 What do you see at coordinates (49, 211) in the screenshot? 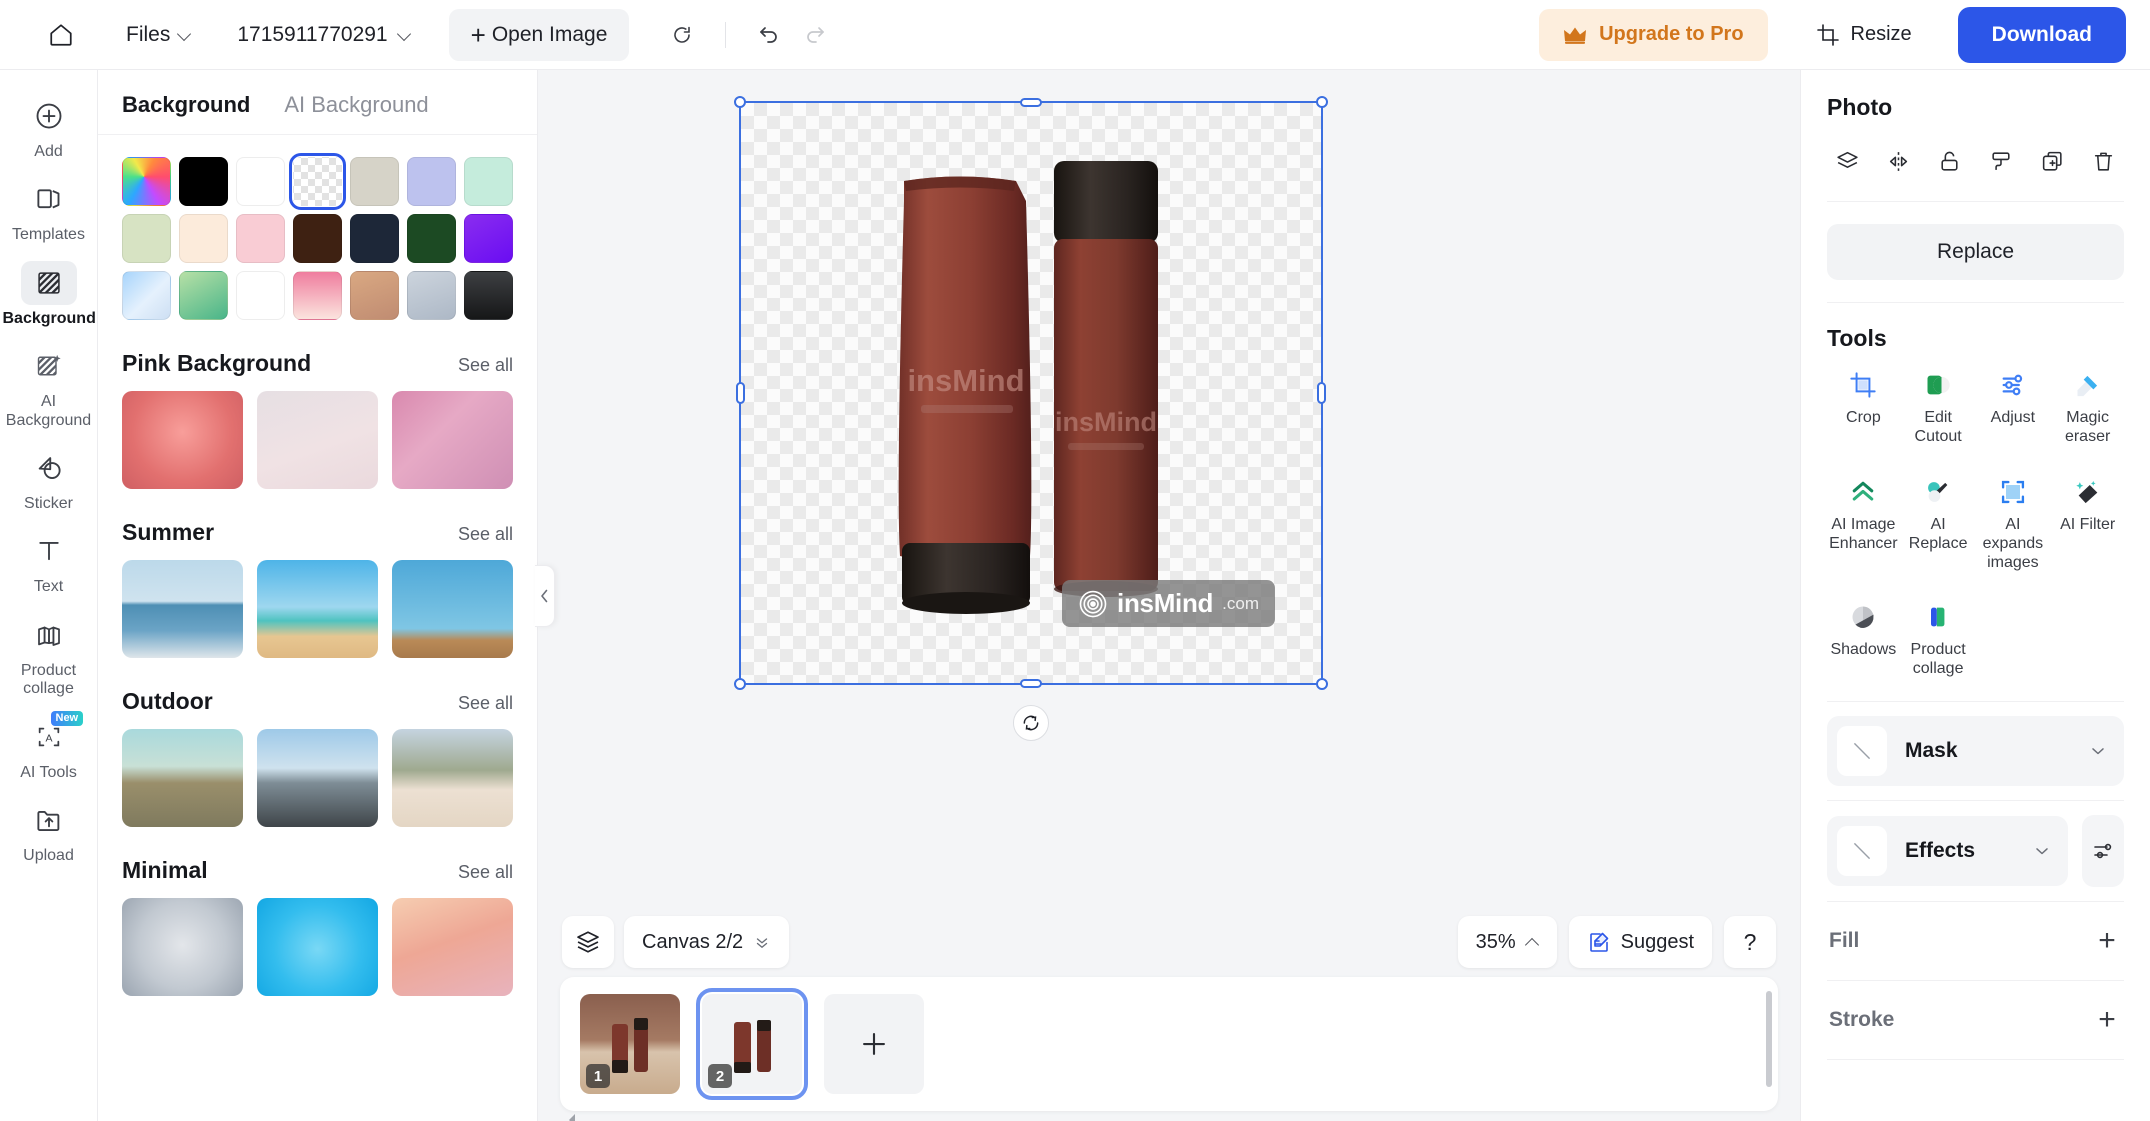
I see `sidebar-item-templates: Templates` at bounding box center [49, 211].